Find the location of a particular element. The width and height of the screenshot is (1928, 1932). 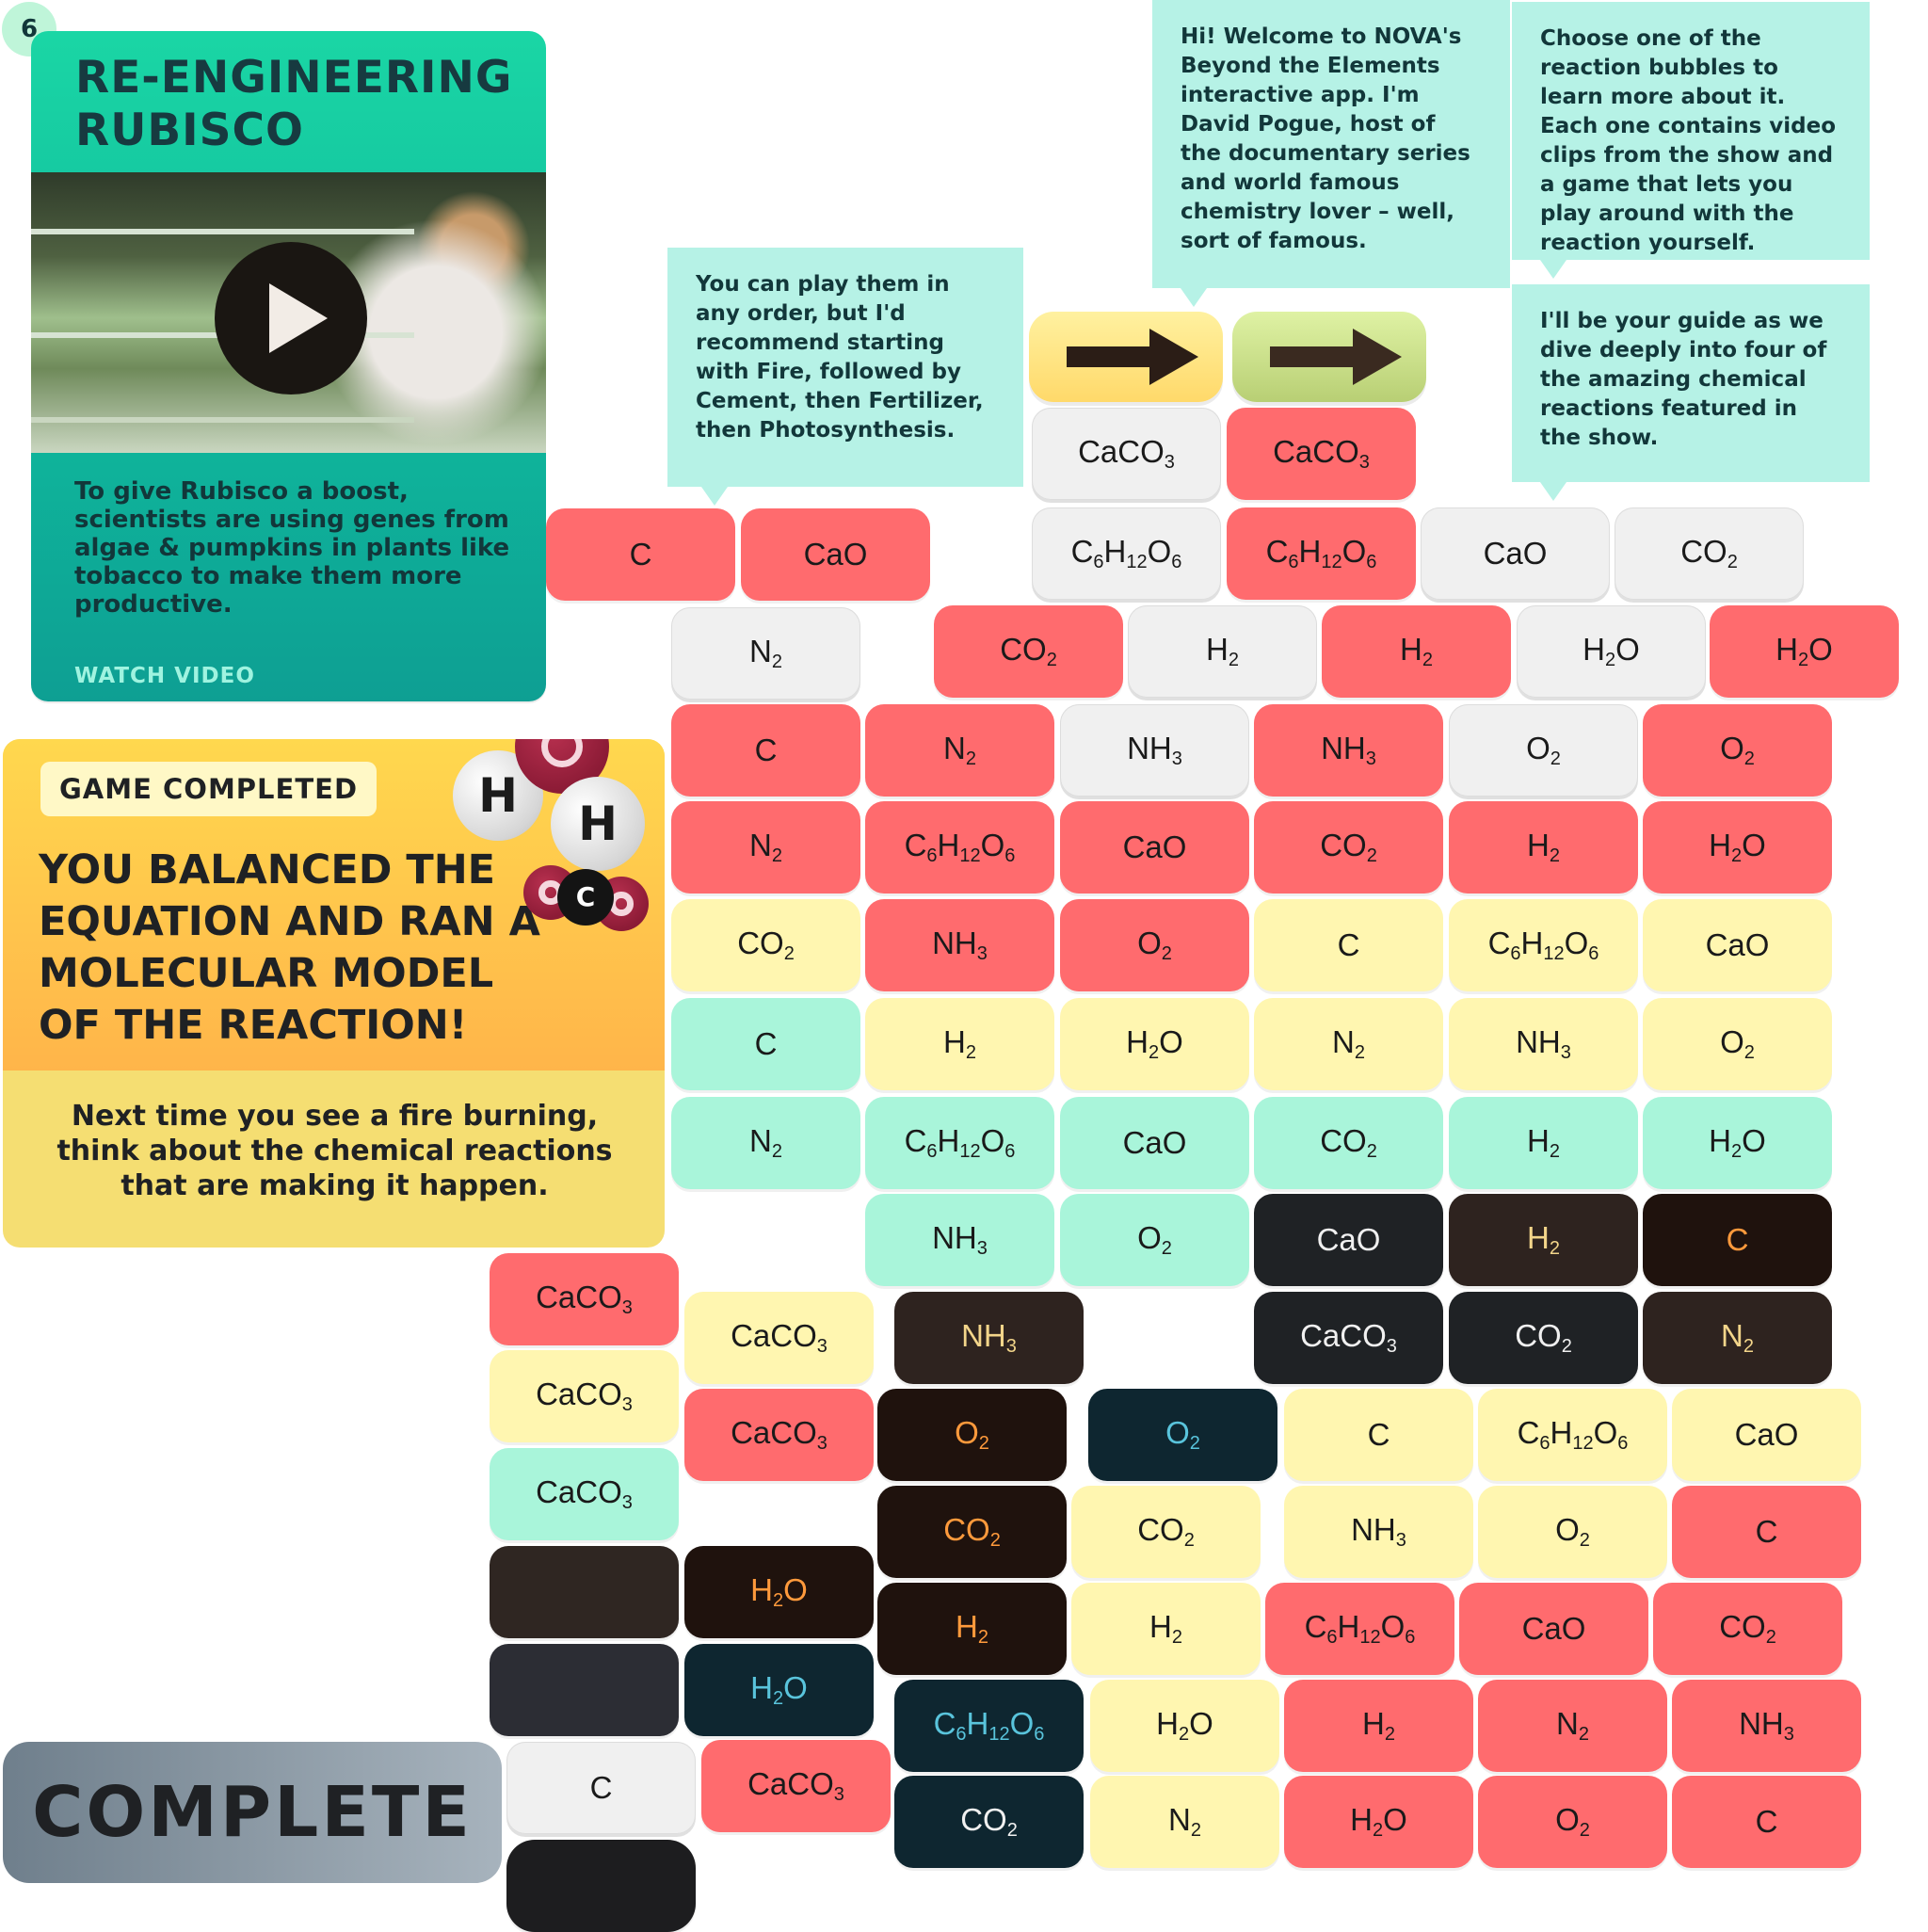

molecule-formula: CO2 is located at coordinates (1166, 1531).